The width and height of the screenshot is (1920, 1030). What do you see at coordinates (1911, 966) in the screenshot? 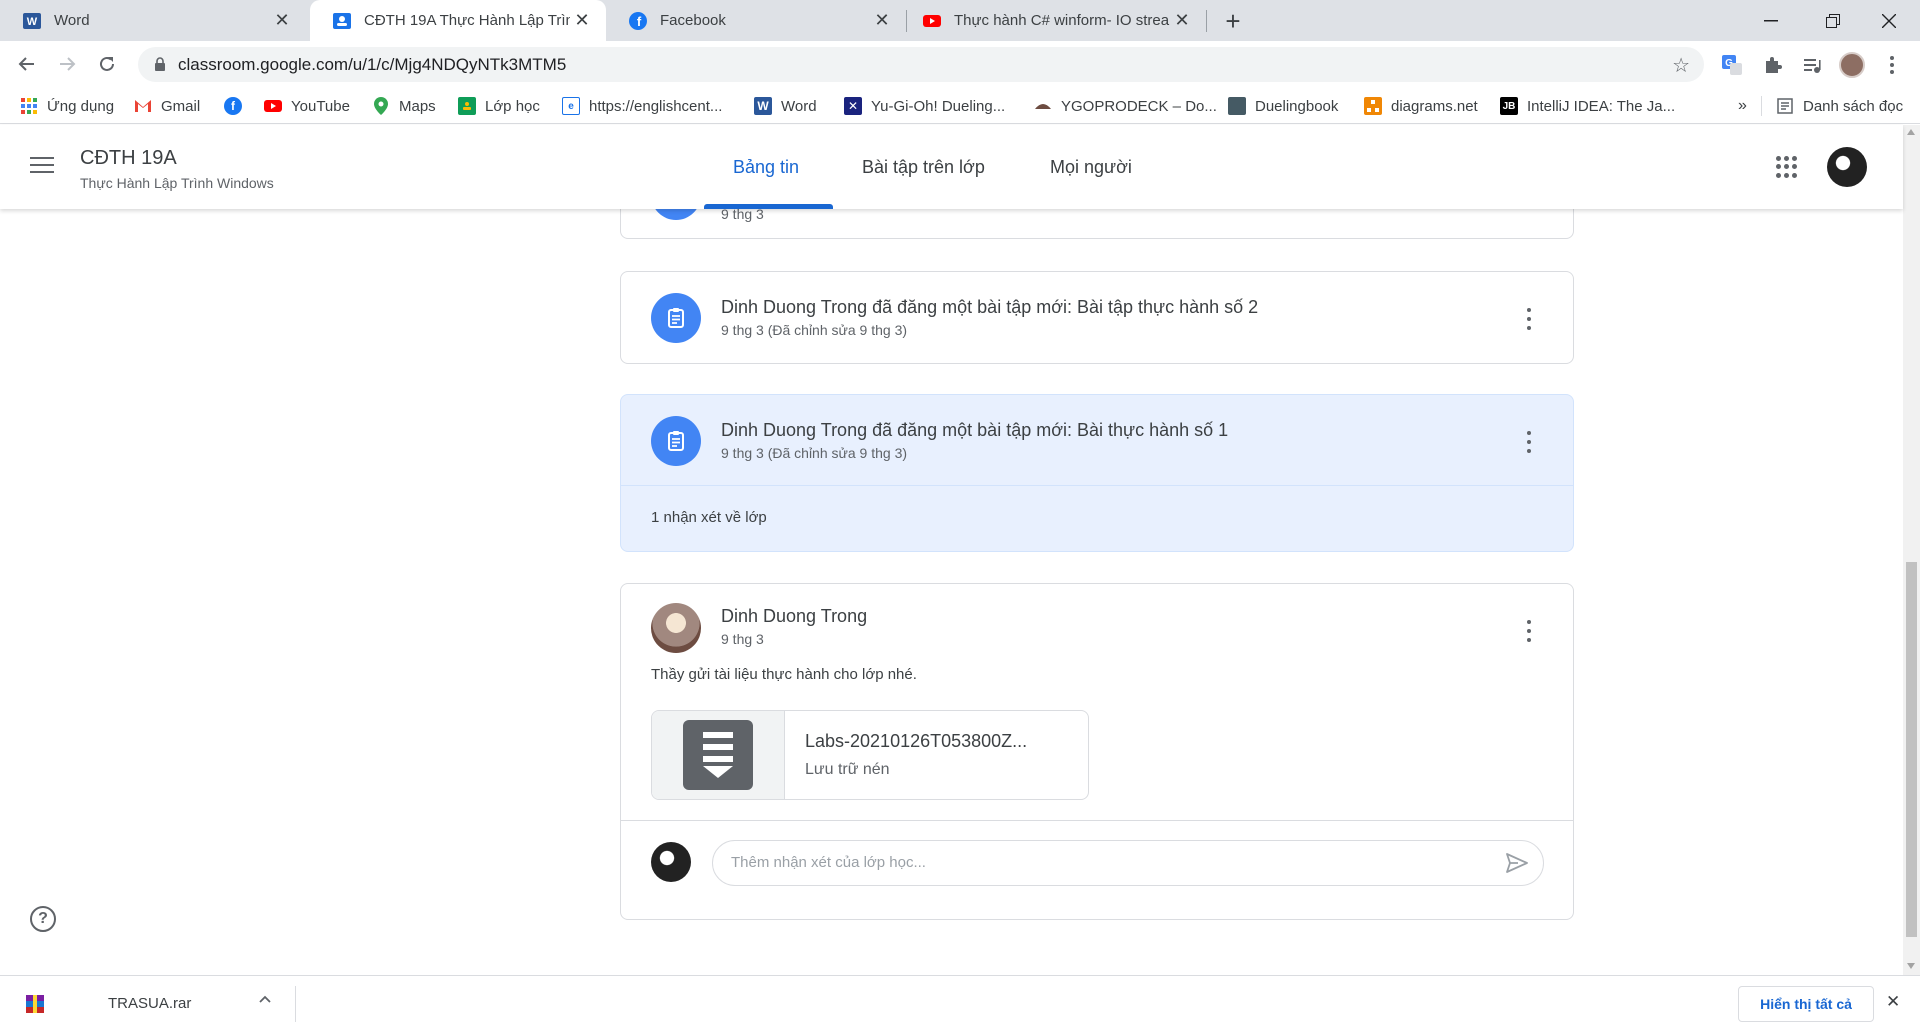
I see `scroll-down-icon` at bounding box center [1911, 966].